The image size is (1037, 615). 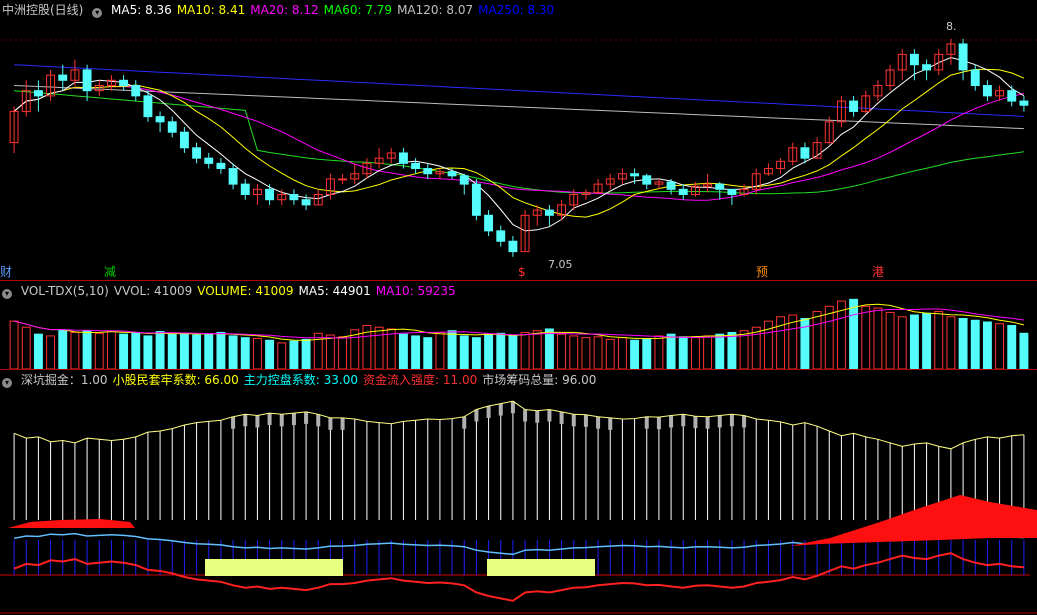 What do you see at coordinates (560, 264) in the screenshot?
I see `period-low-label: 7.05` at bounding box center [560, 264].